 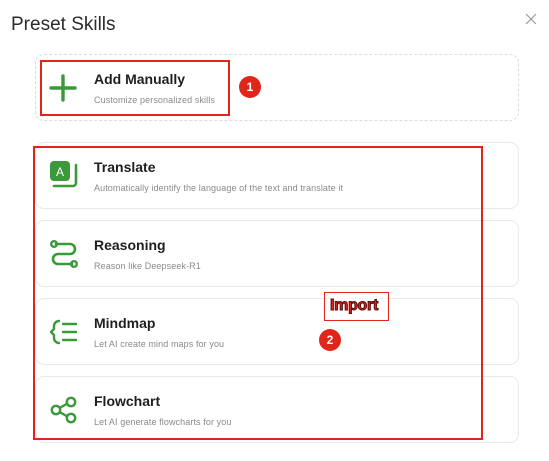 I want to click on step-marker-2: 2, so click(x=330, y=340).